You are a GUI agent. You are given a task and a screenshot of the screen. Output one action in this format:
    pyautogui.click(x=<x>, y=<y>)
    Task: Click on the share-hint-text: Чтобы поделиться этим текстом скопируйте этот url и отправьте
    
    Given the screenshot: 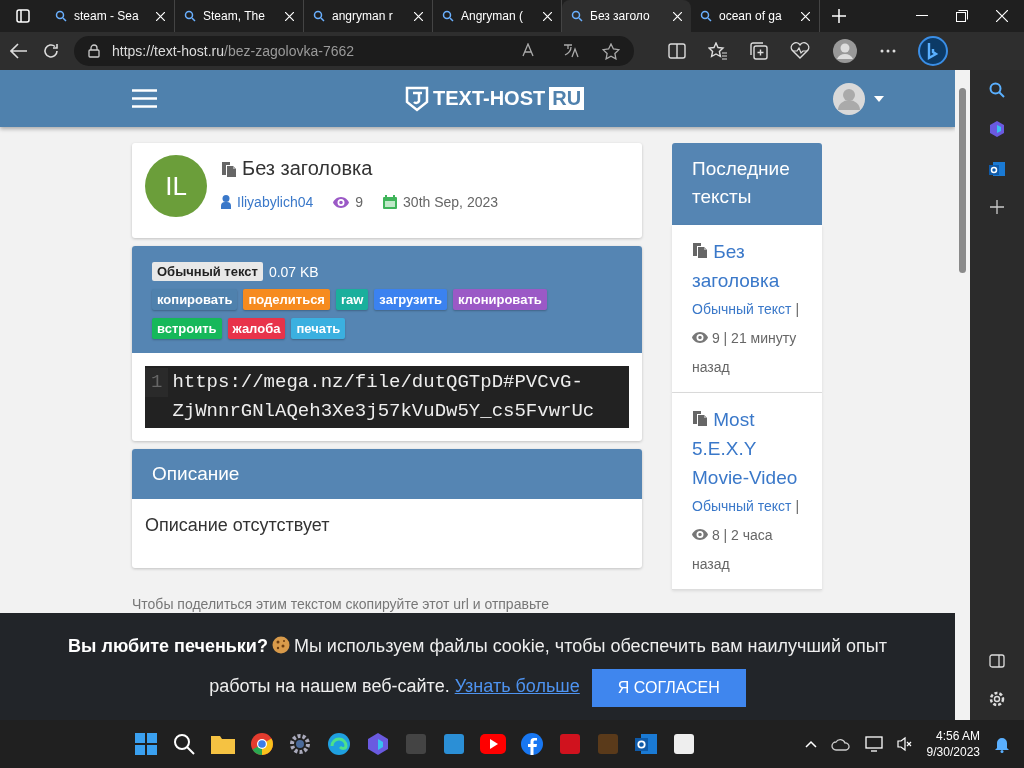 What is the action you would take?
    pyautogui.click(x=341, y=603)
    